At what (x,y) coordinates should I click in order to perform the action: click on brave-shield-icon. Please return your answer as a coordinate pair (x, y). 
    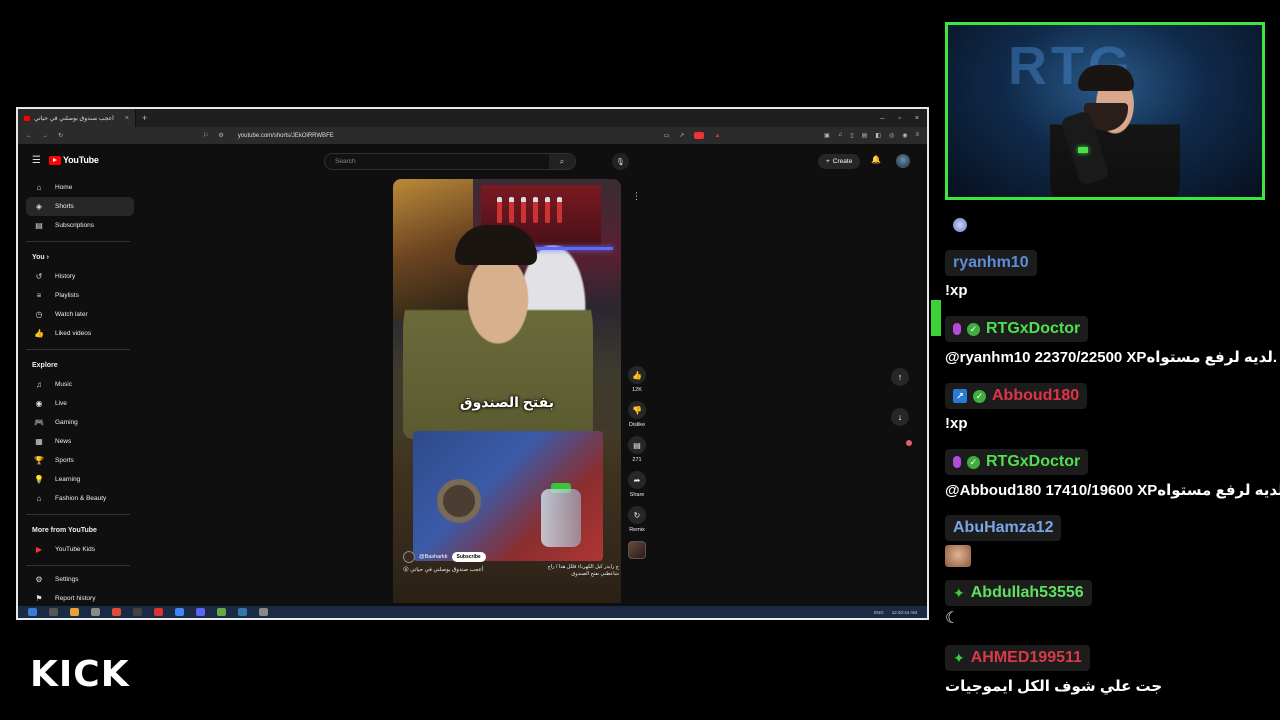
    Looking at the image, I should click on (699, 135).